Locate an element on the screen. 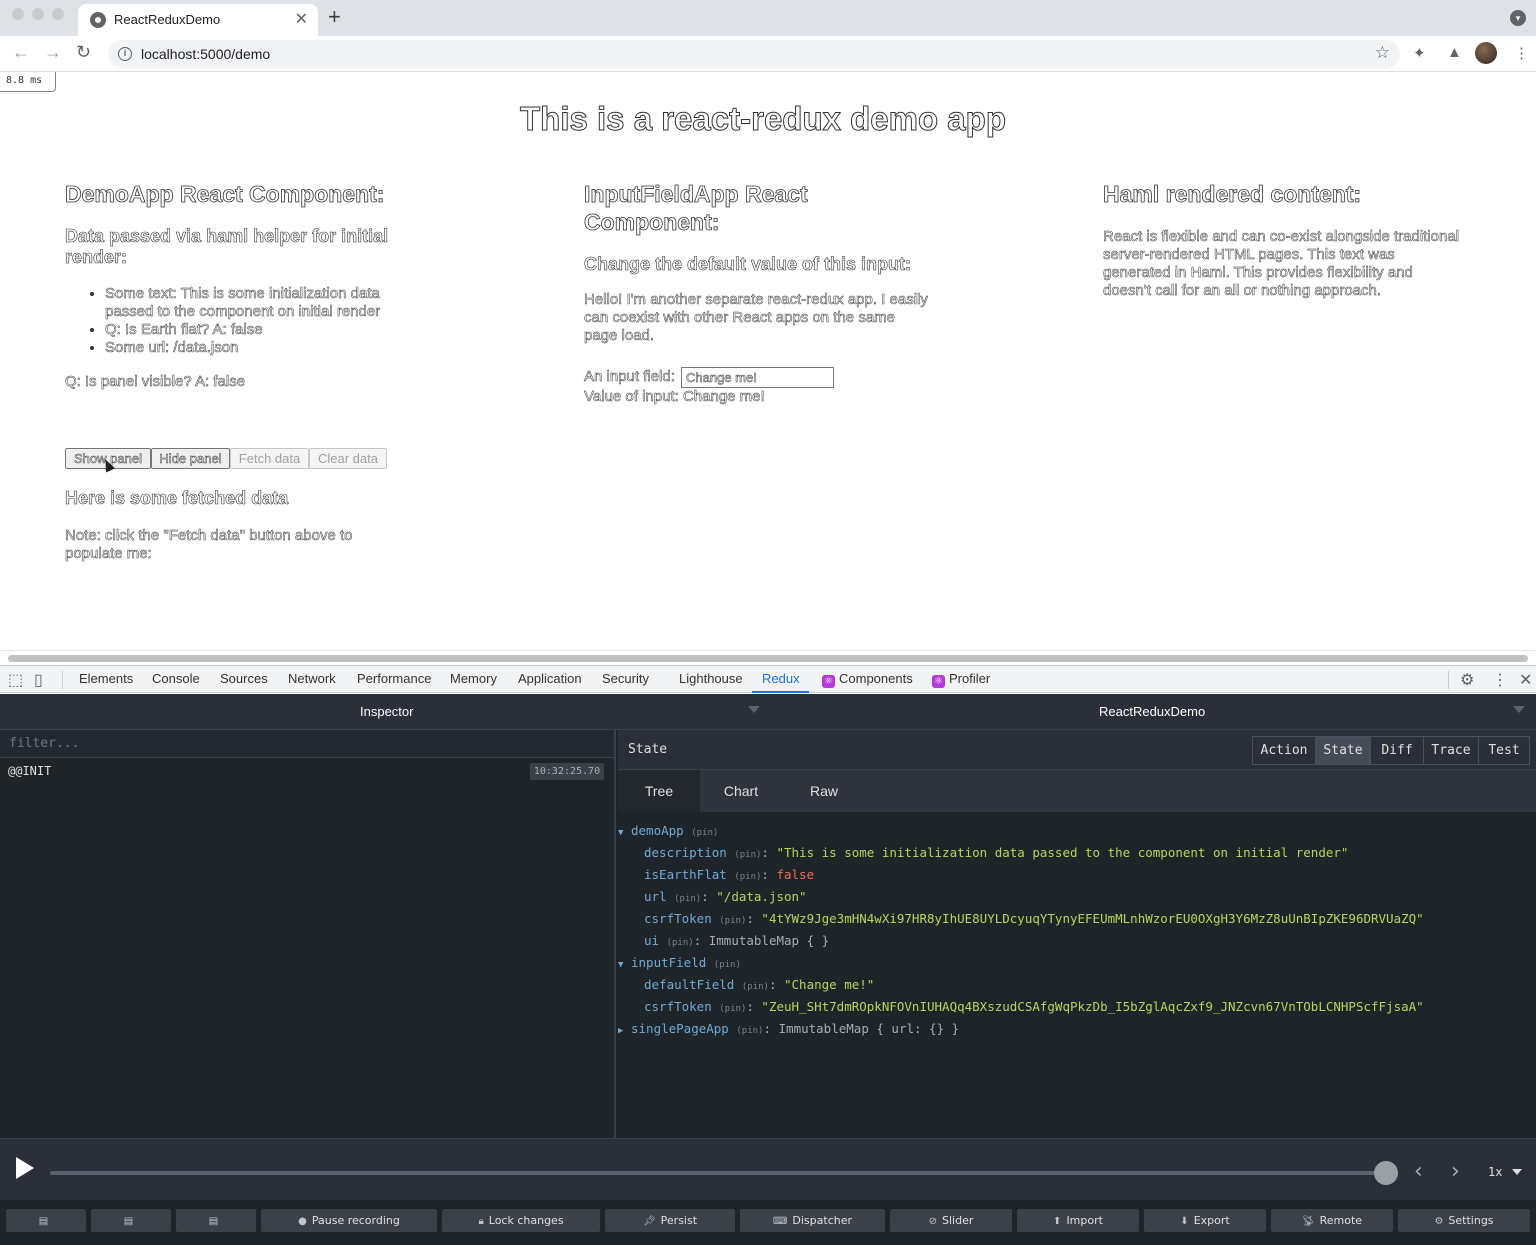 This screenshot has height=1245, width=1536. pause-icon: ● is located at coordinates (302, 1221).